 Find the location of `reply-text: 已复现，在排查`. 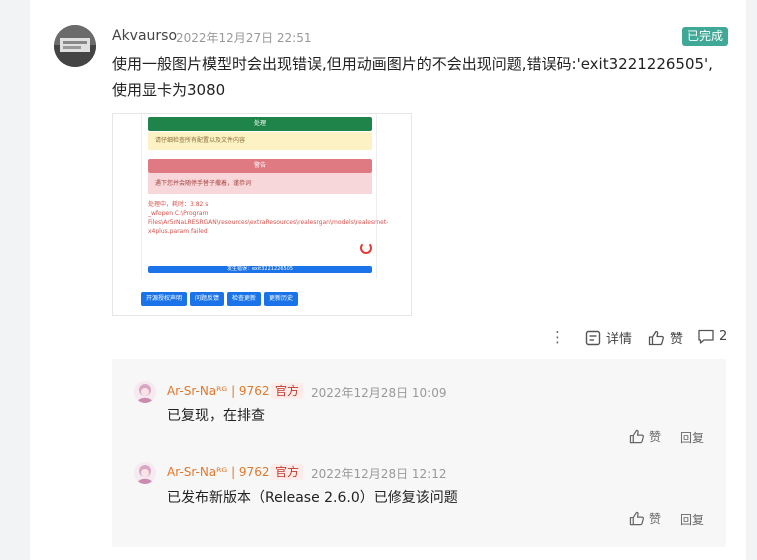

reply-text: 已复现，在排查 is located at coordinates (216, 416).